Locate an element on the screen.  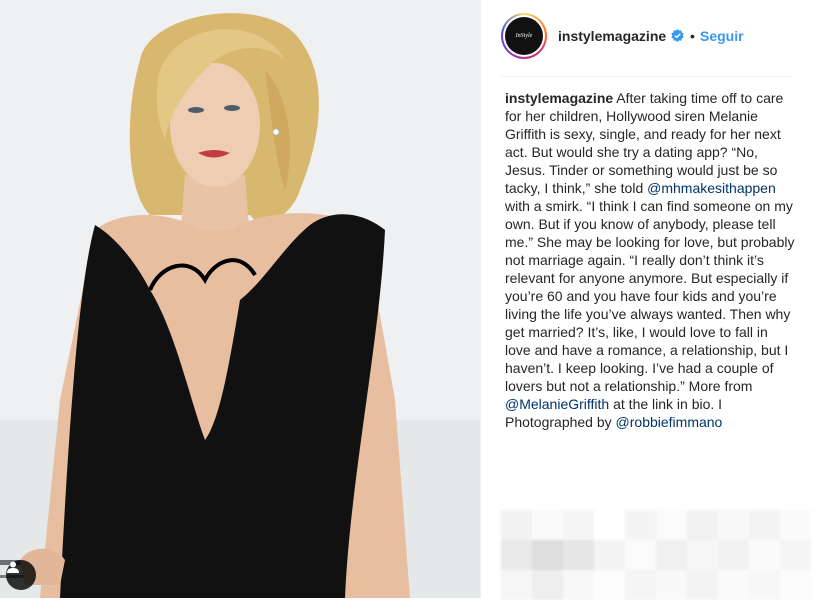
avatar-logo-text: InStyle is located at coordinates (524, 36).